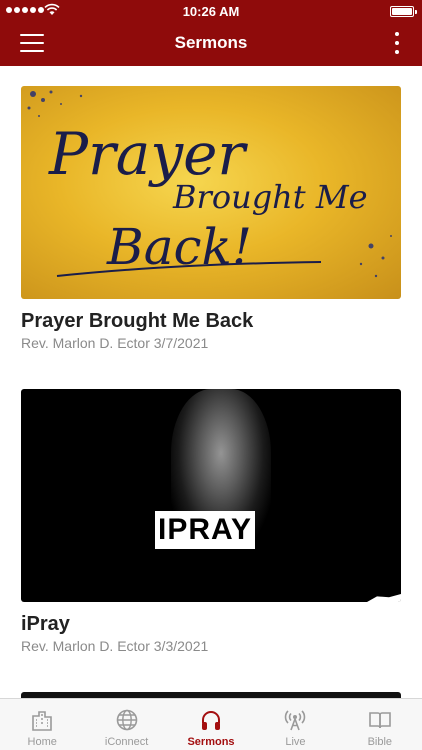 This screenshot has height=750, width=422. Describe the element at coordinates (397, 44) in the screenshot. I see `more-options-icon` at that location.